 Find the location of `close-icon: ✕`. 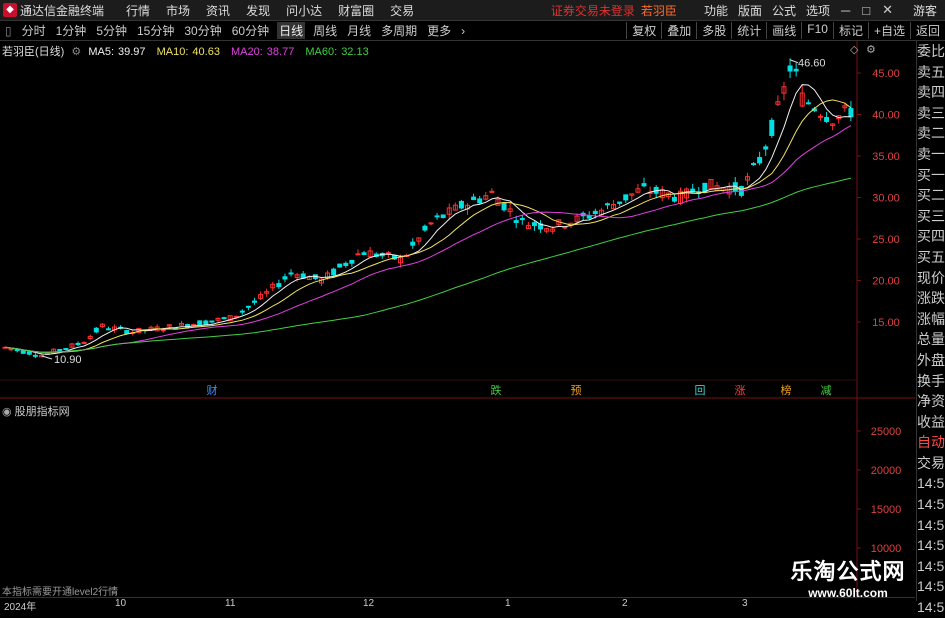

close-icon: ✕ is located at coordinates (887, 10).